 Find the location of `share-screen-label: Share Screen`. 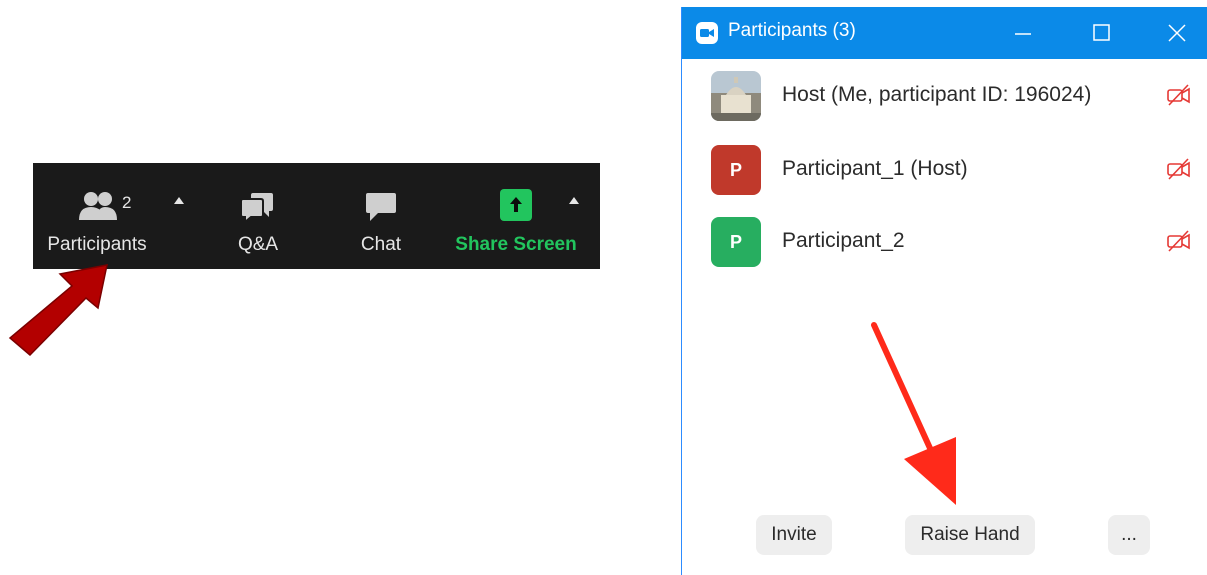

share-screen-label: Share Screen is located at coordinates (516, 244).